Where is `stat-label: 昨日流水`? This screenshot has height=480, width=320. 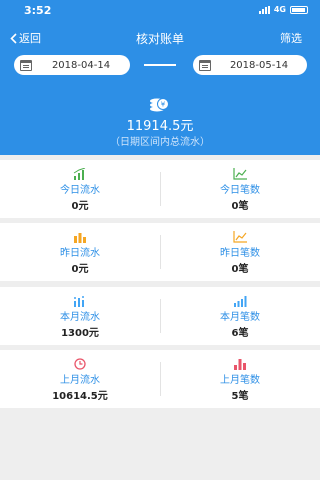 stat-label: 昨日流水 is located at coordinates (80, 253).